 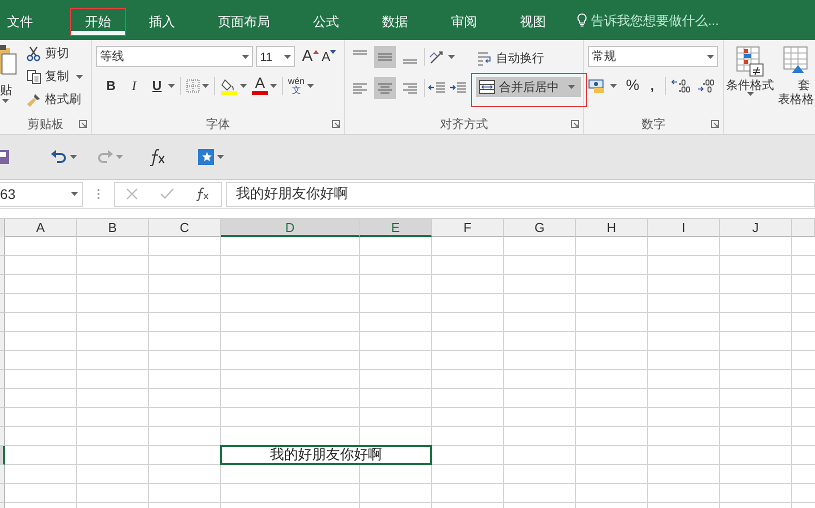 What do you see at coordinates (653, 56) in the screenshot?
I see `number-format-dropdown: 常规` at bounding box center [653, 56].